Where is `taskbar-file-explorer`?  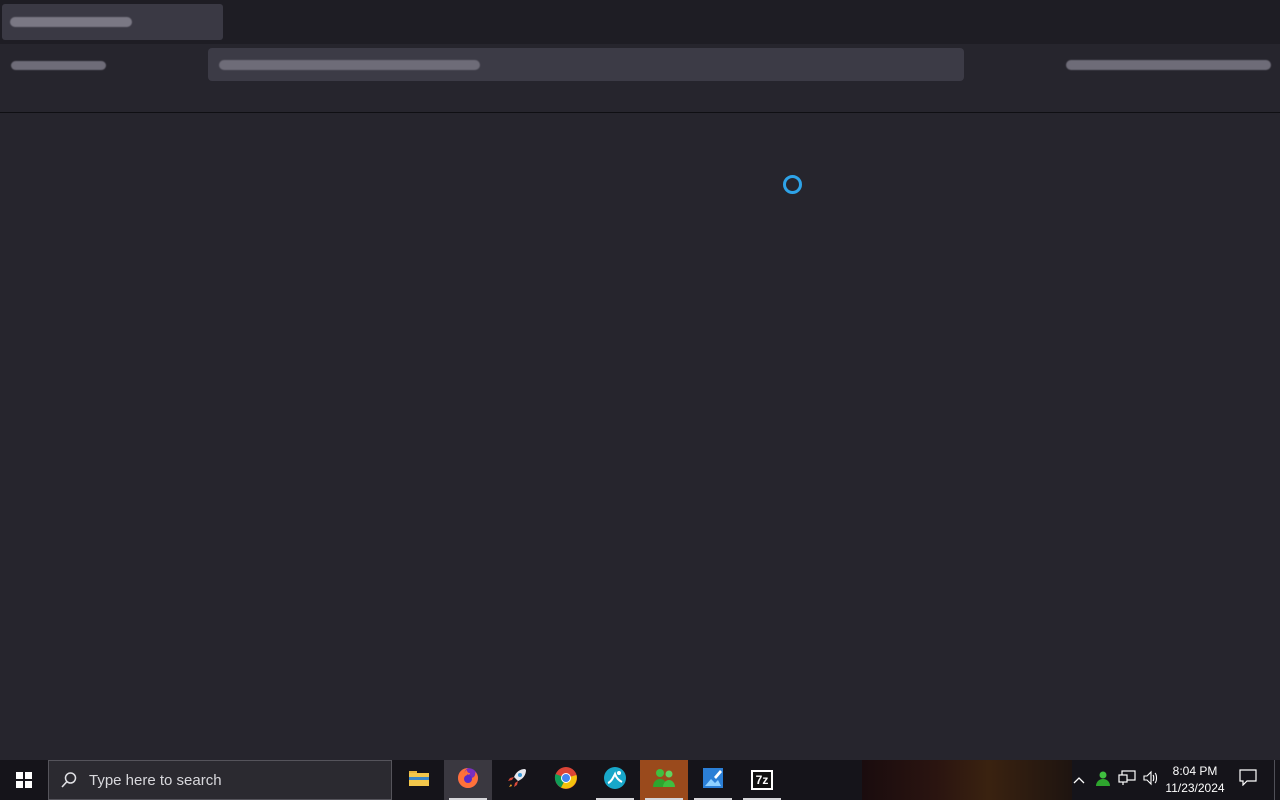 taskbar-file-explorer is located at coordinates (419, 780).